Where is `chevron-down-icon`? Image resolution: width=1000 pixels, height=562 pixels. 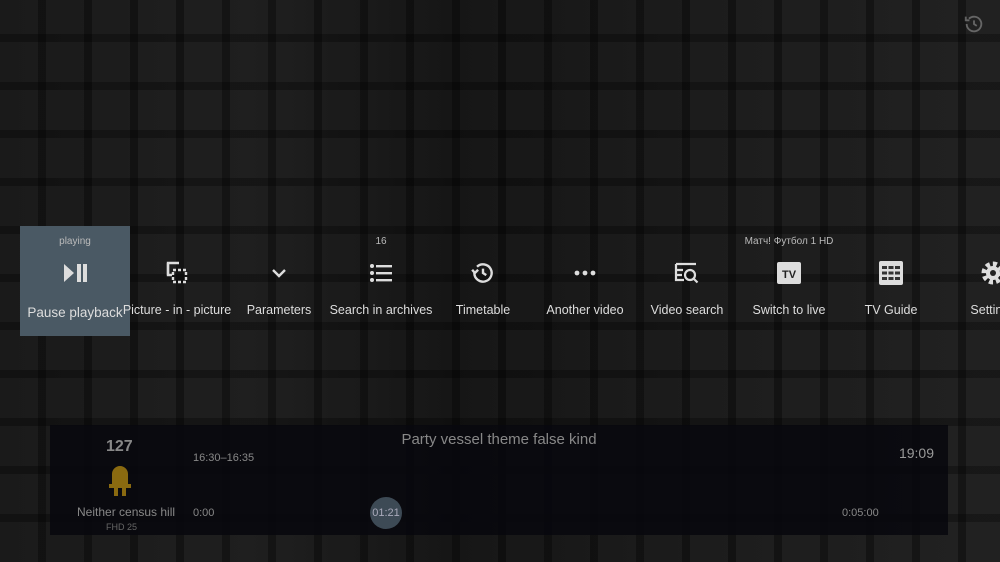 chevron-down-icon is located at coordinates (279, 273).